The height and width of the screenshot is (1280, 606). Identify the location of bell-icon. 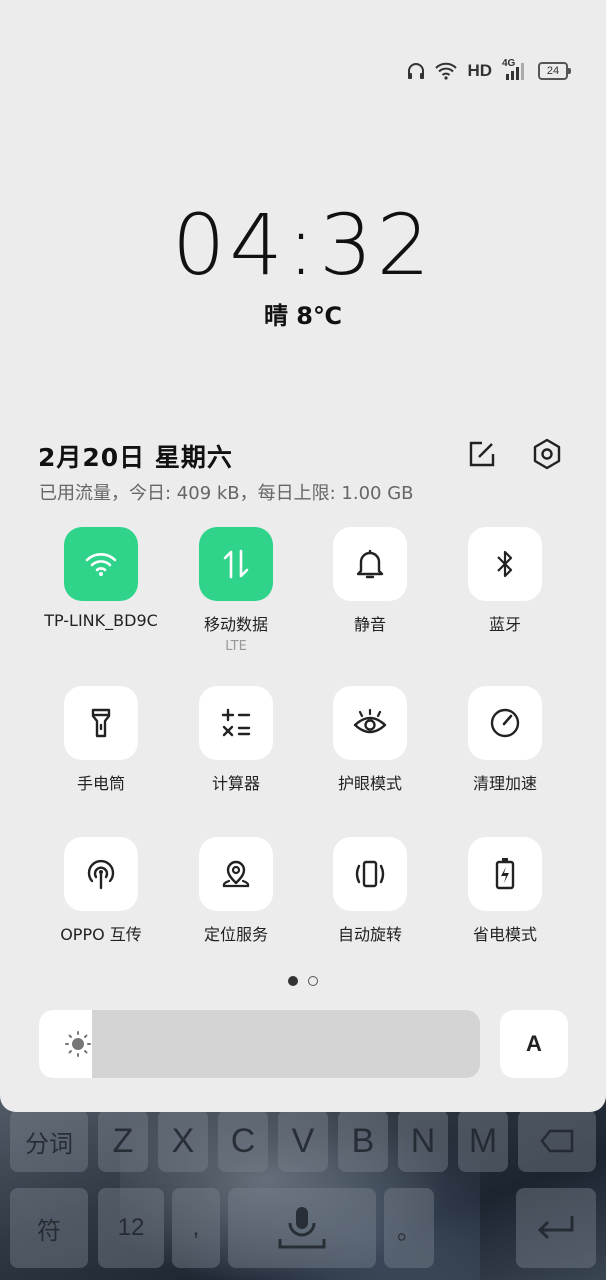
(370, 564).